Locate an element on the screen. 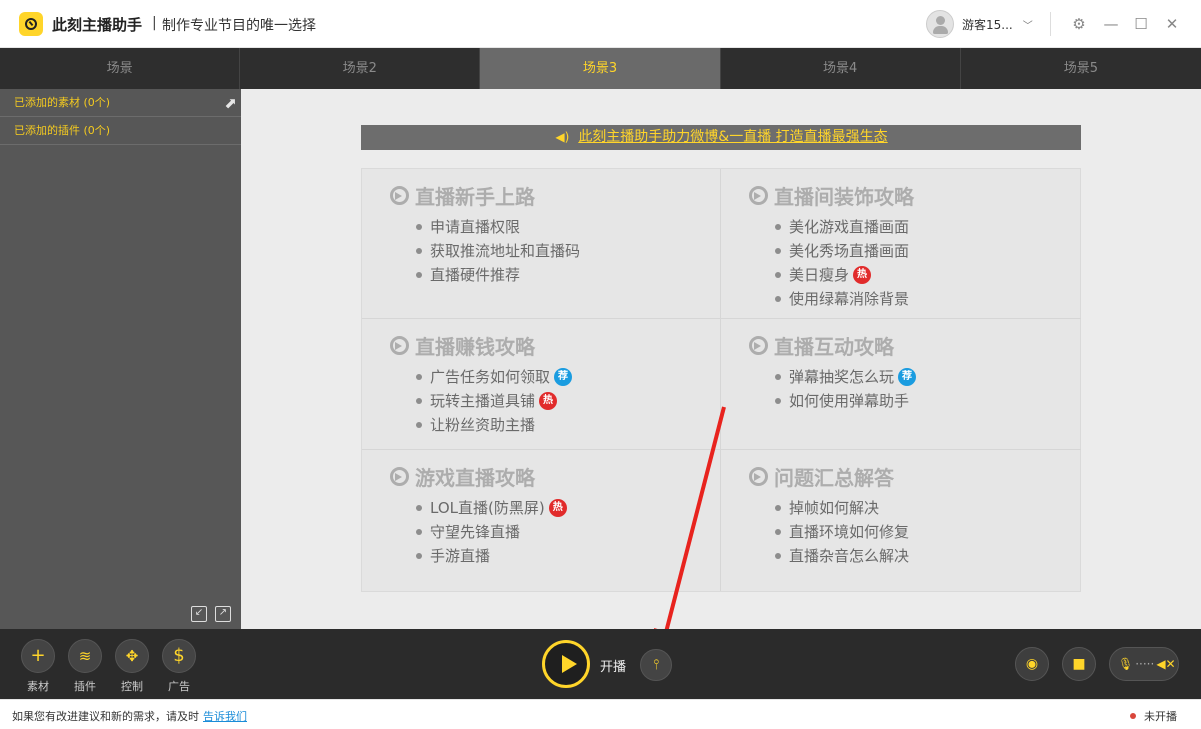 This screenshot has width=1201, height=729. hot-badge: 热 is located at coordinates (548, 401).